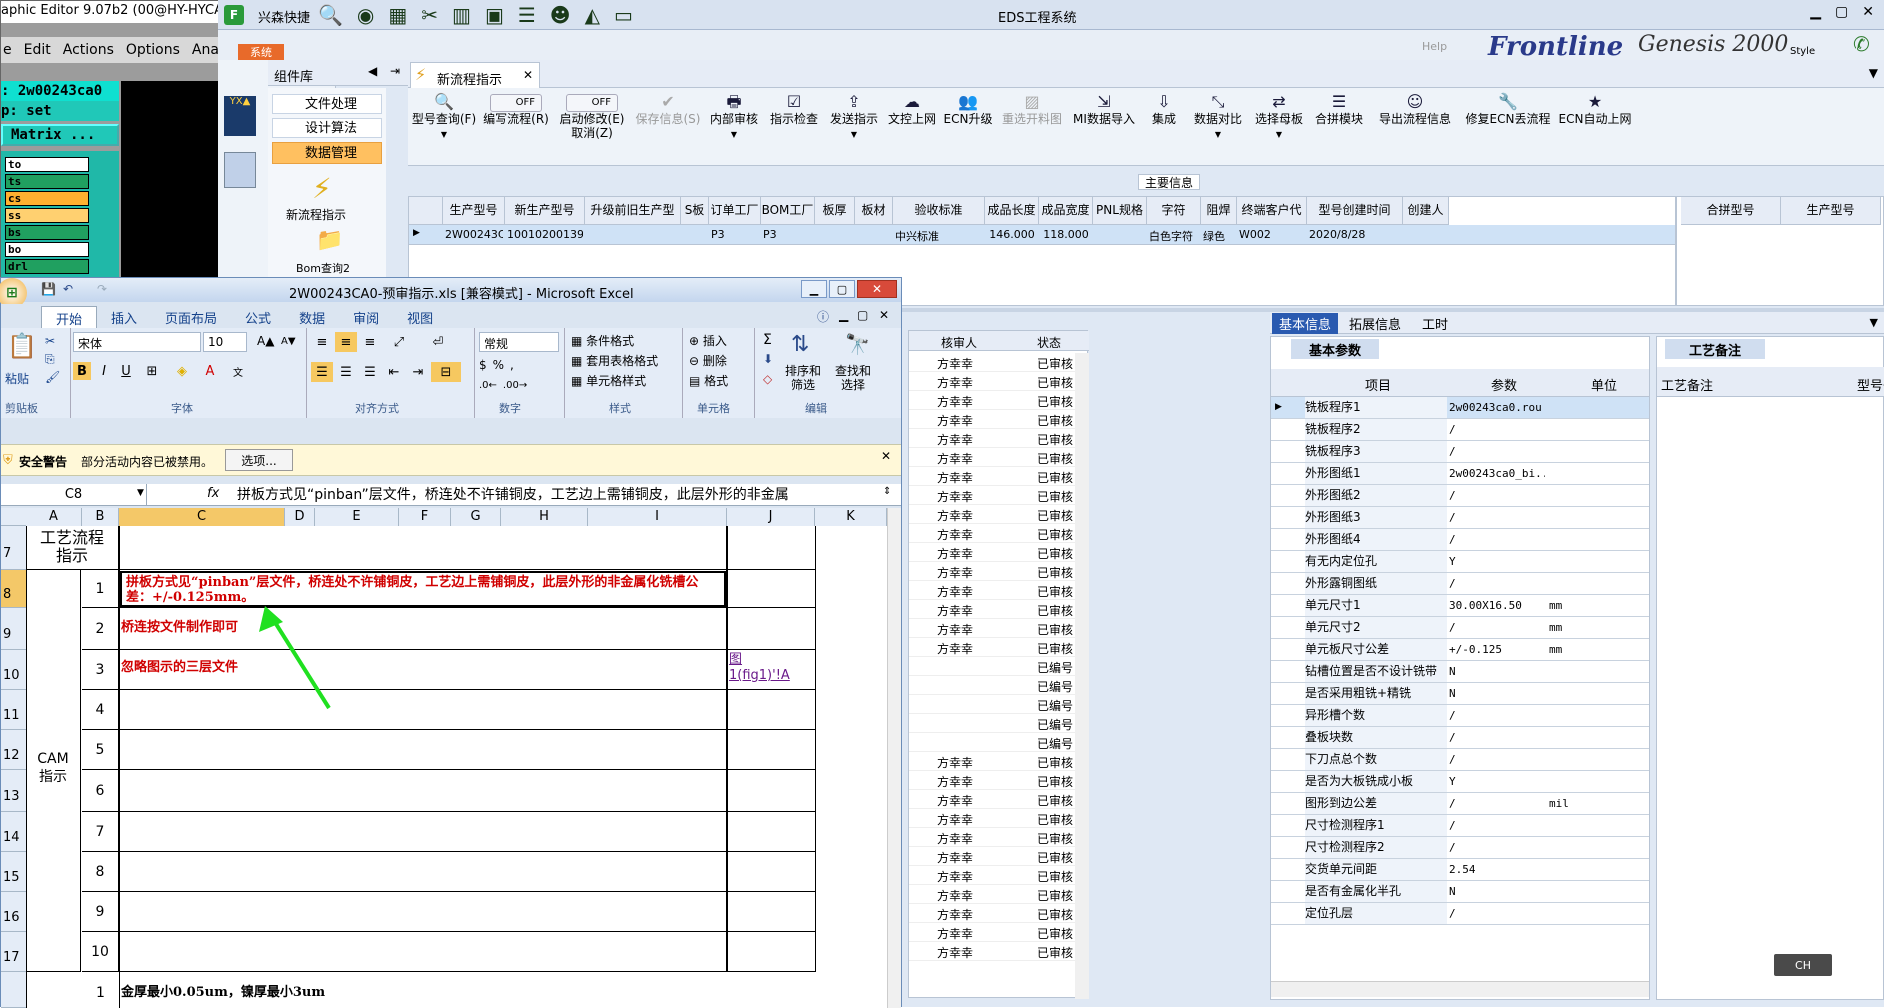 The height and width of the screenshot is (1008, 1884). I want to click on align-middle-icon: ≡, so click(346, 342).